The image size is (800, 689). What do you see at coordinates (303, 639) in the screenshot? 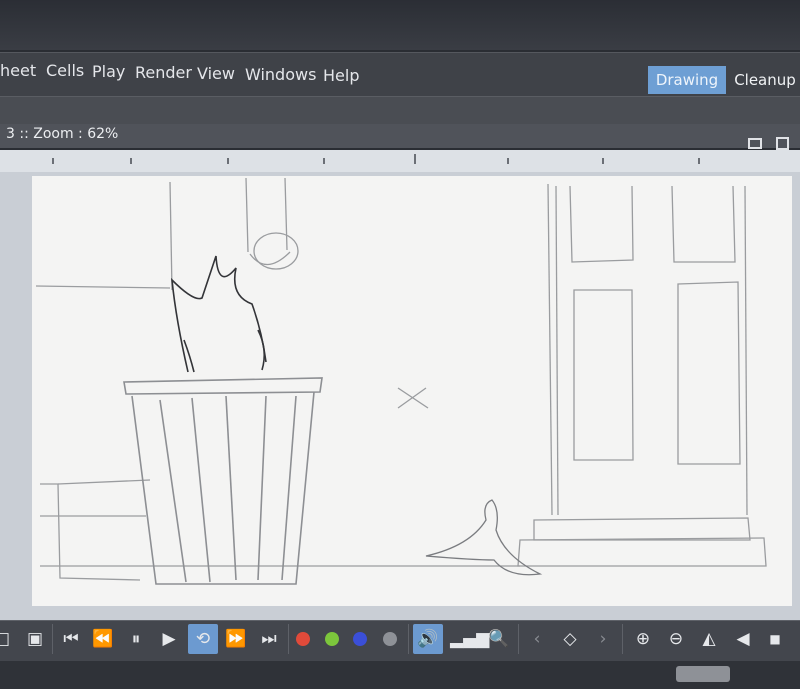
I see `red-channel-icon` at bounding box center [303, 639].